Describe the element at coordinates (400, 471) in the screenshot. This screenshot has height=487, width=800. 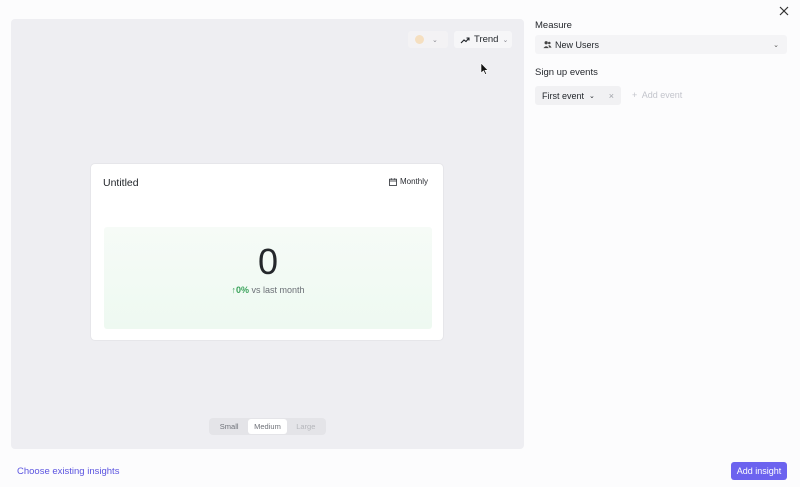
I see `footer` at that location.